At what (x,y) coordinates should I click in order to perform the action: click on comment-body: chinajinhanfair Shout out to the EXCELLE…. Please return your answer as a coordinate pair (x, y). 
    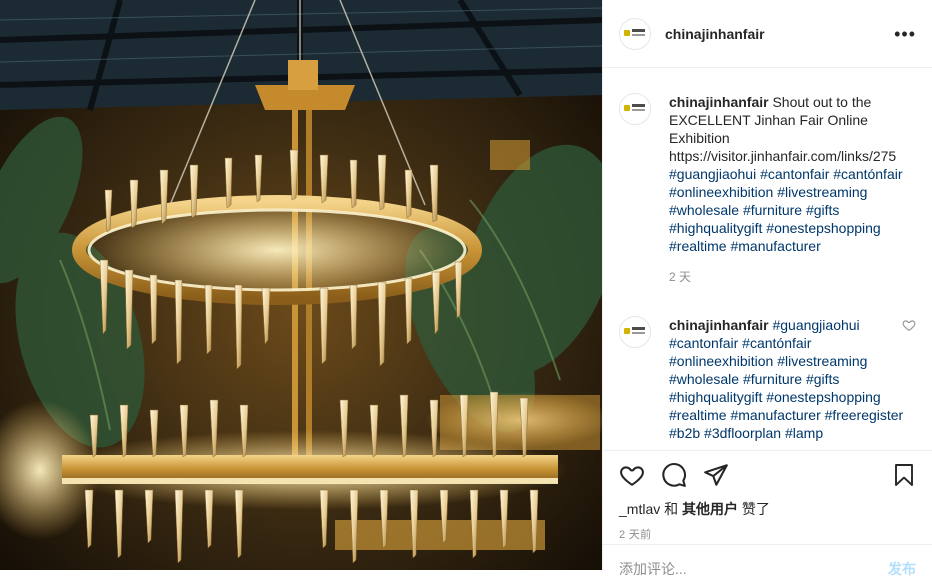
    Looking at the image, I should click on (787, 189).